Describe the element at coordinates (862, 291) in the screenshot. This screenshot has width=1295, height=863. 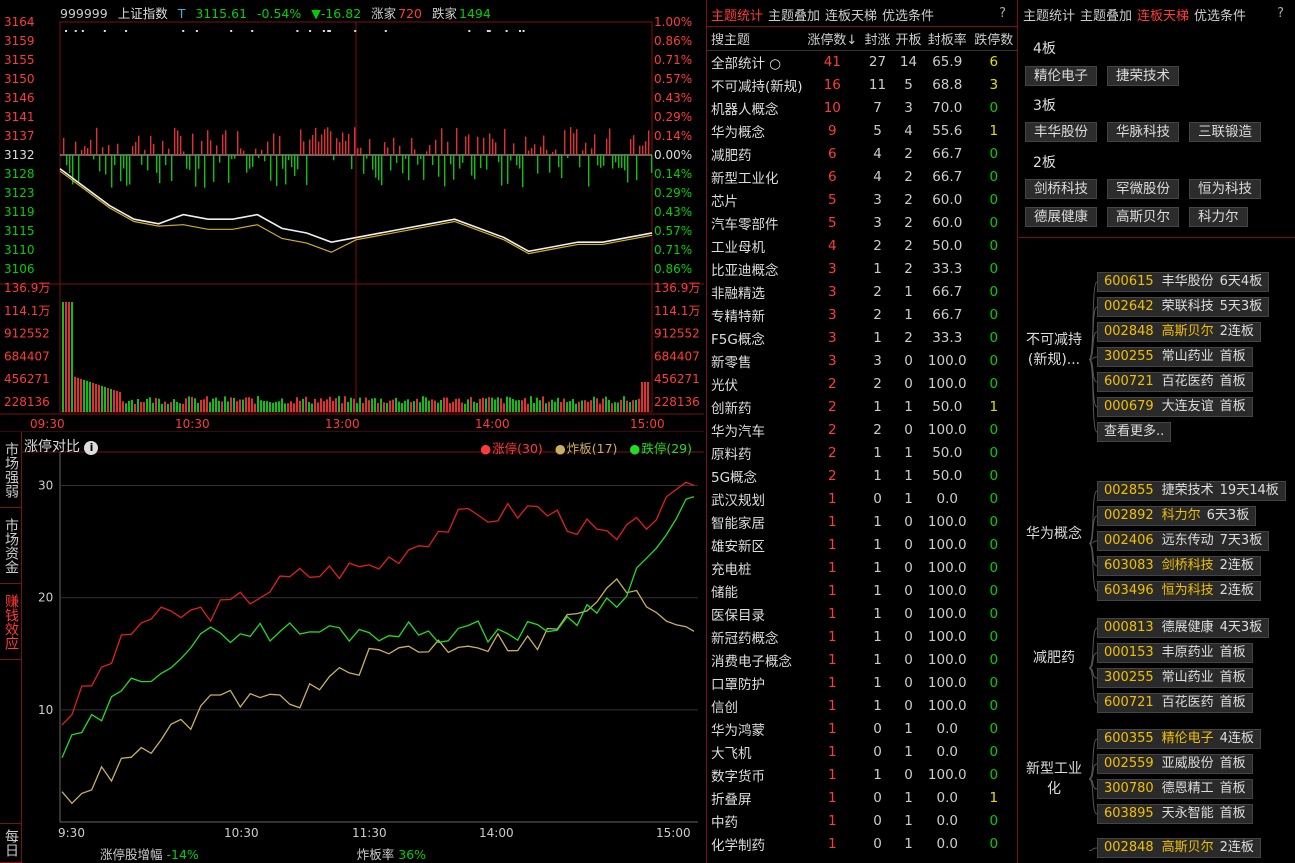
I see `table-row: 非融精选 3 2 1 66.7 0` at that location.